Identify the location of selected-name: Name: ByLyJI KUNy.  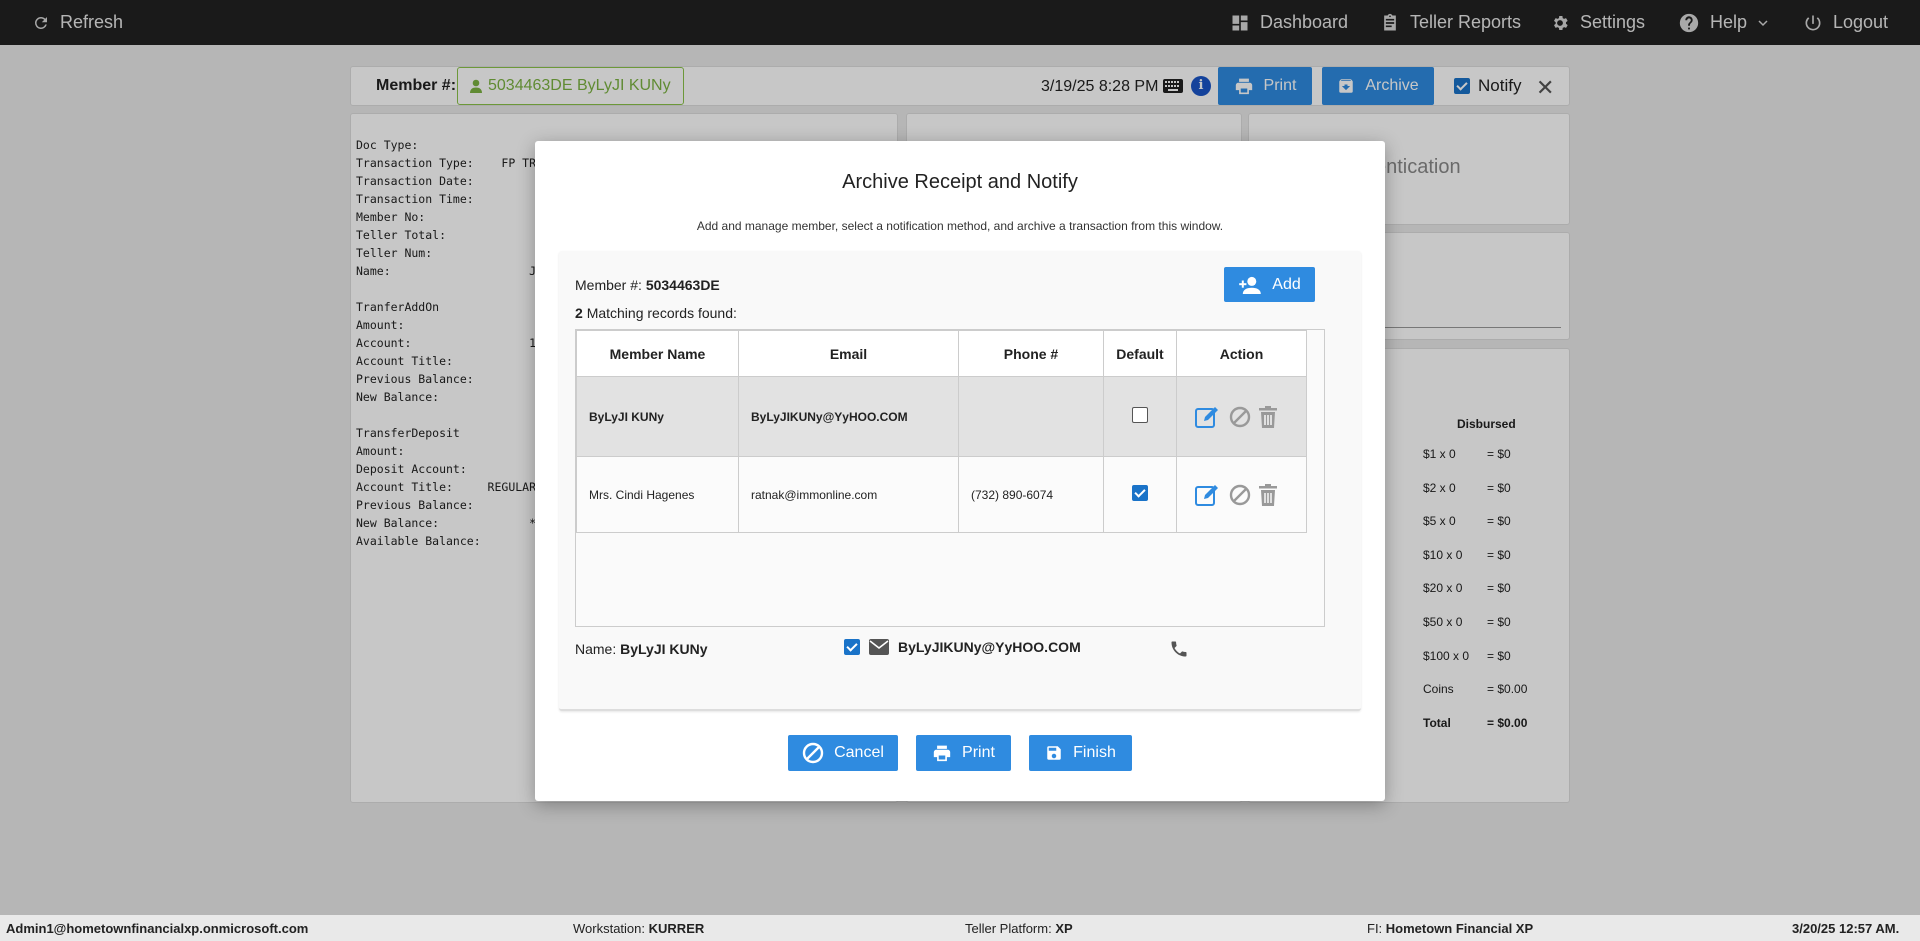
(641, 649).